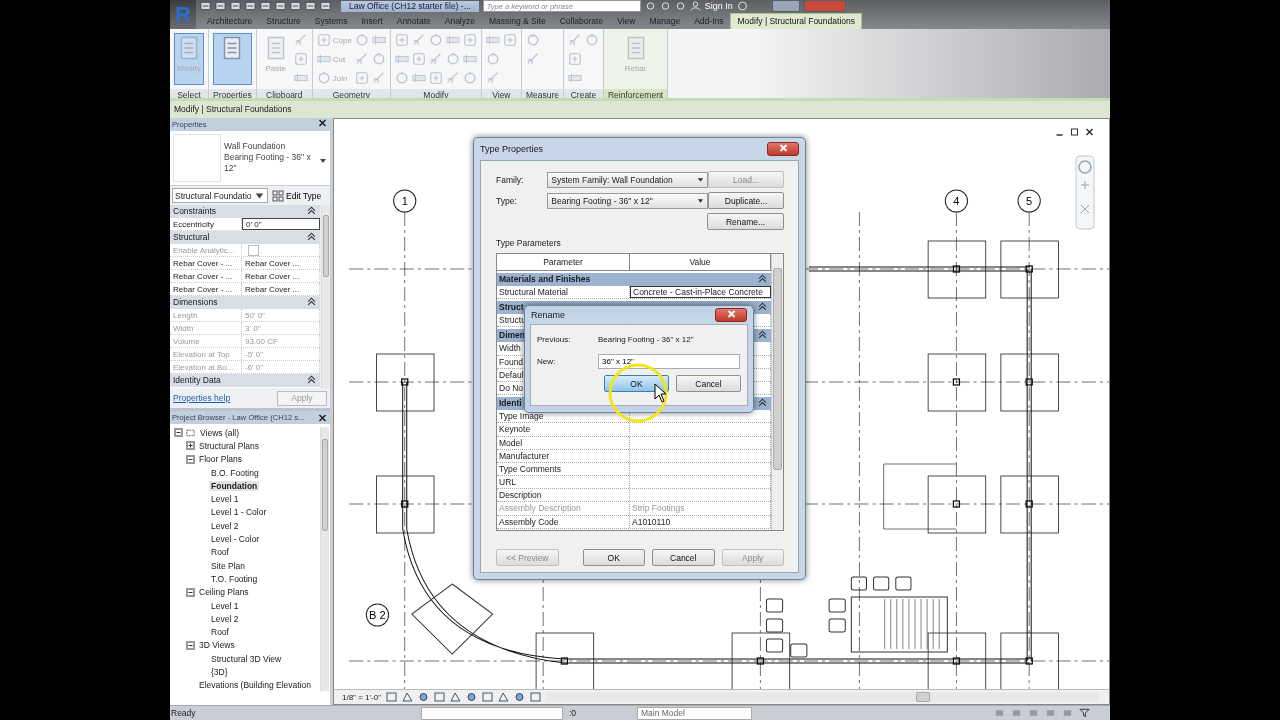 This screenshot has width=1280, height=720. I want to click on properties-button, so click(232, 59).